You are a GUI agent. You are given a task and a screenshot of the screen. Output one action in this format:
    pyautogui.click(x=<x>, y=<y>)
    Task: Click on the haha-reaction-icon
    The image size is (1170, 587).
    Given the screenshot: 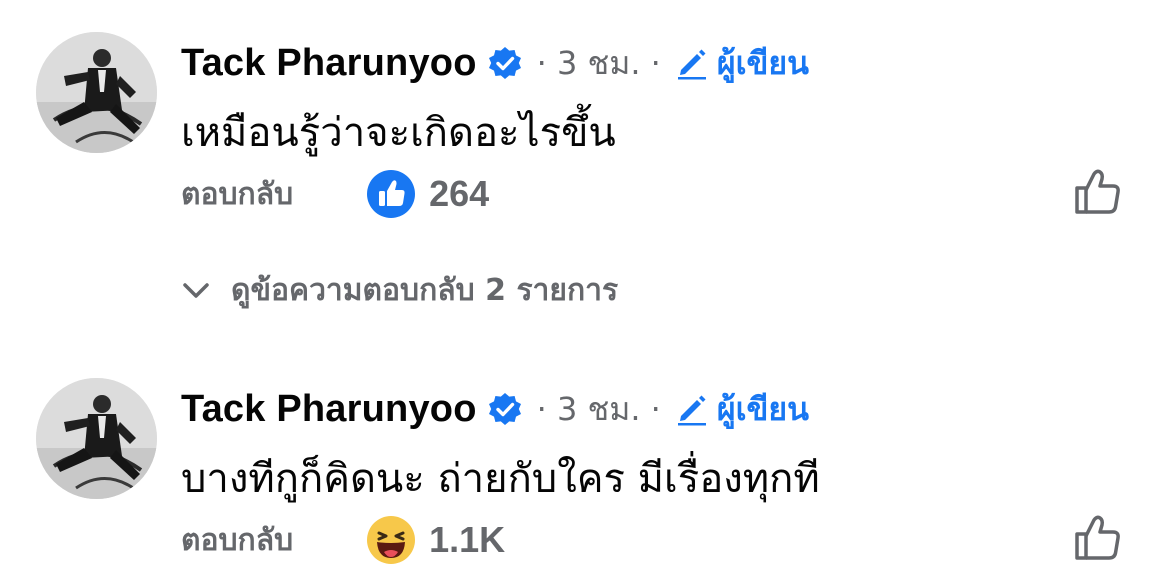 What is the action you would take?
    pyautogui.click(x=391, y=540)
    